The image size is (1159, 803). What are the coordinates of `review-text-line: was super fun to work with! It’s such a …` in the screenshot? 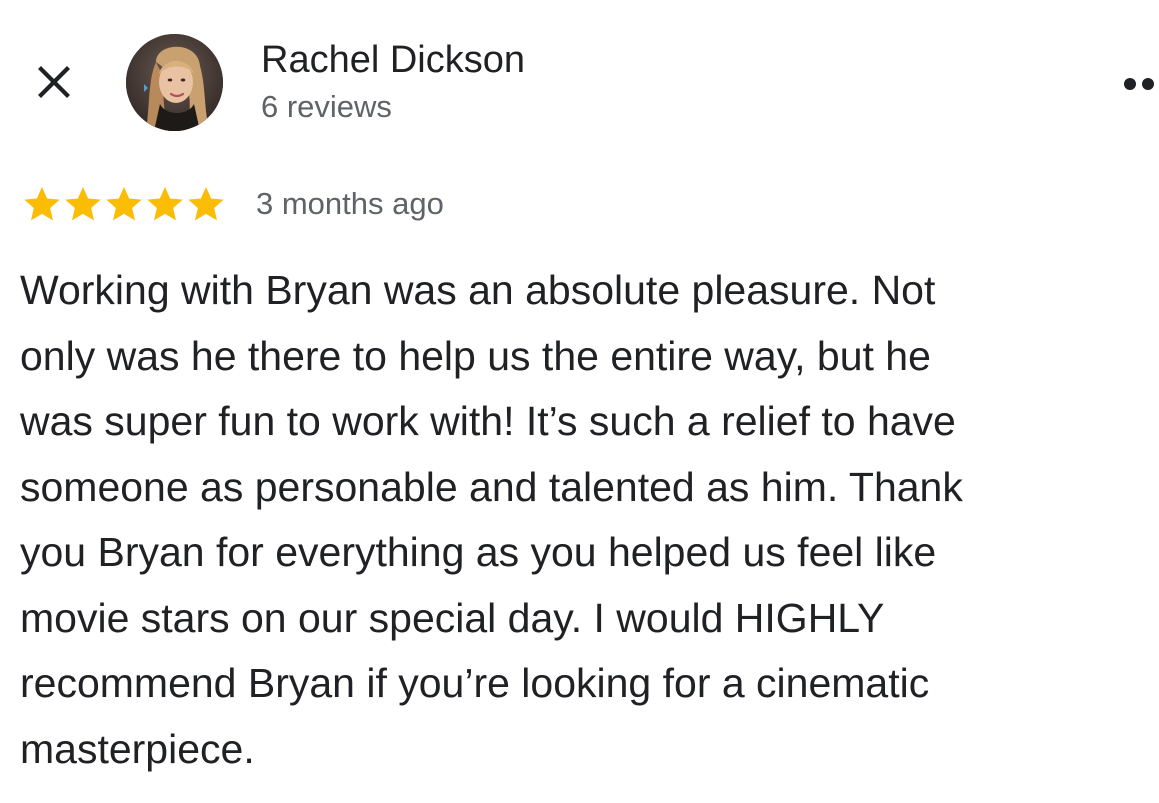 It's located at (488, 421).